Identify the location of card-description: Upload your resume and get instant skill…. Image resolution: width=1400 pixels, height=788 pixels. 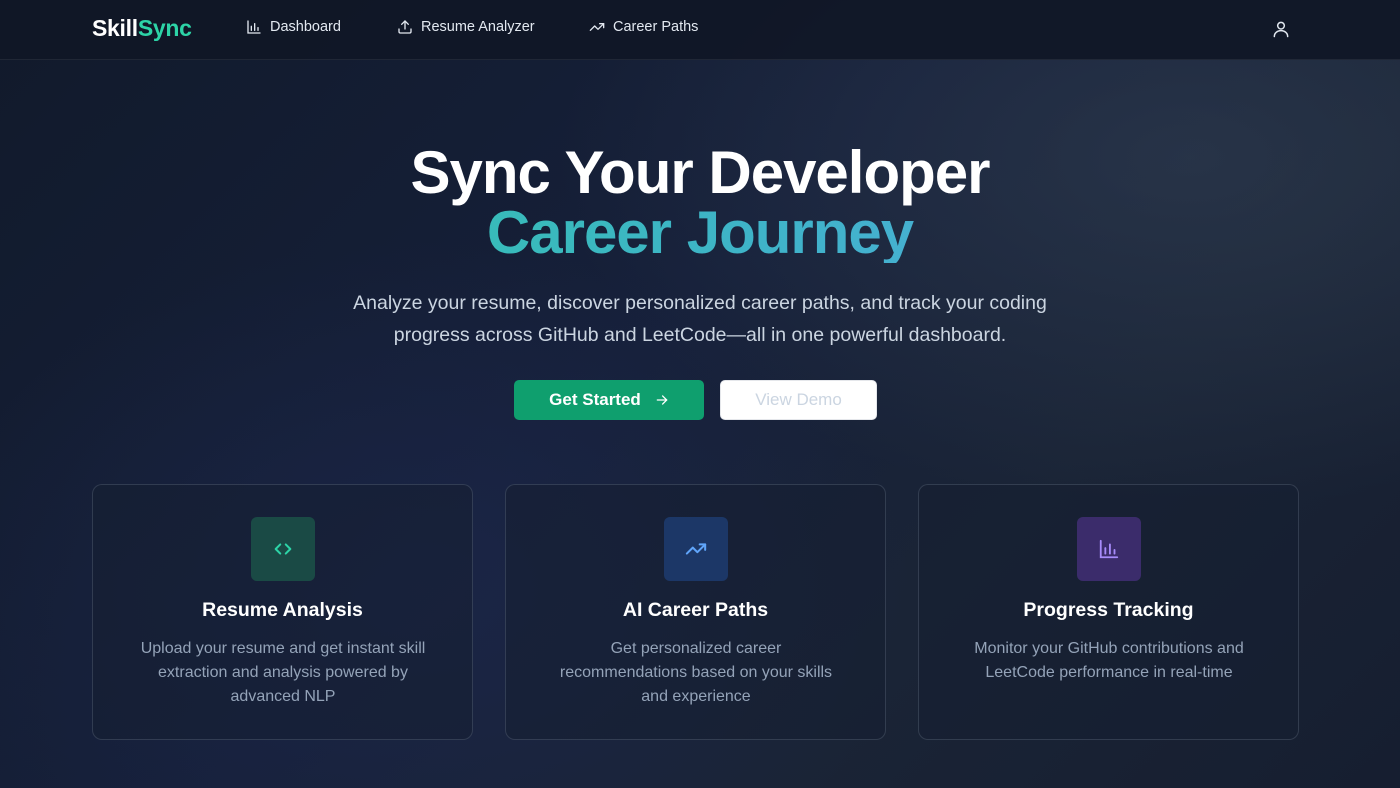
(283, 672).